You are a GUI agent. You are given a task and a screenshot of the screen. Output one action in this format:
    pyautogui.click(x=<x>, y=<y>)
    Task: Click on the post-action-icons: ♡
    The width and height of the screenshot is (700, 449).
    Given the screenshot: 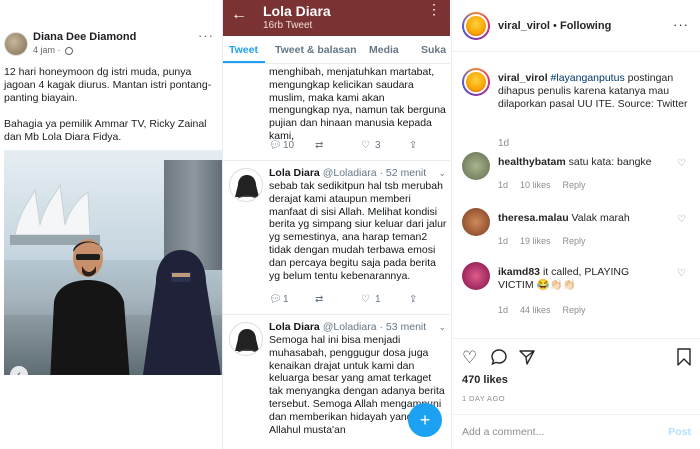 What is the action you would take?
    pyautogui.click(x=577, y=359)
    